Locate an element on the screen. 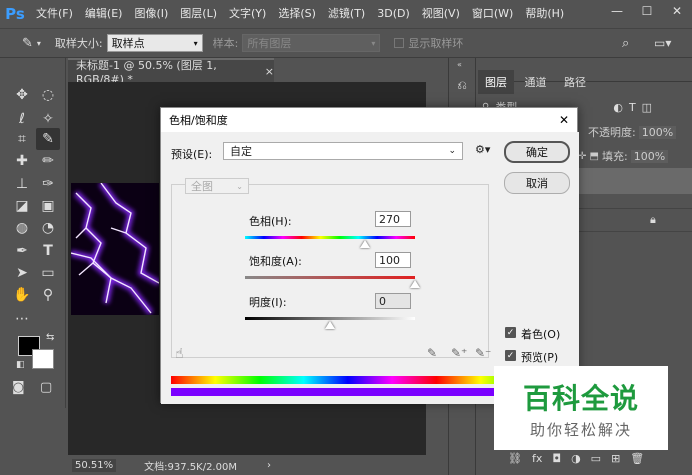 The image size is (692, 475). rectangle-tool-icon: ▭ is located at coordinates (48, 273).